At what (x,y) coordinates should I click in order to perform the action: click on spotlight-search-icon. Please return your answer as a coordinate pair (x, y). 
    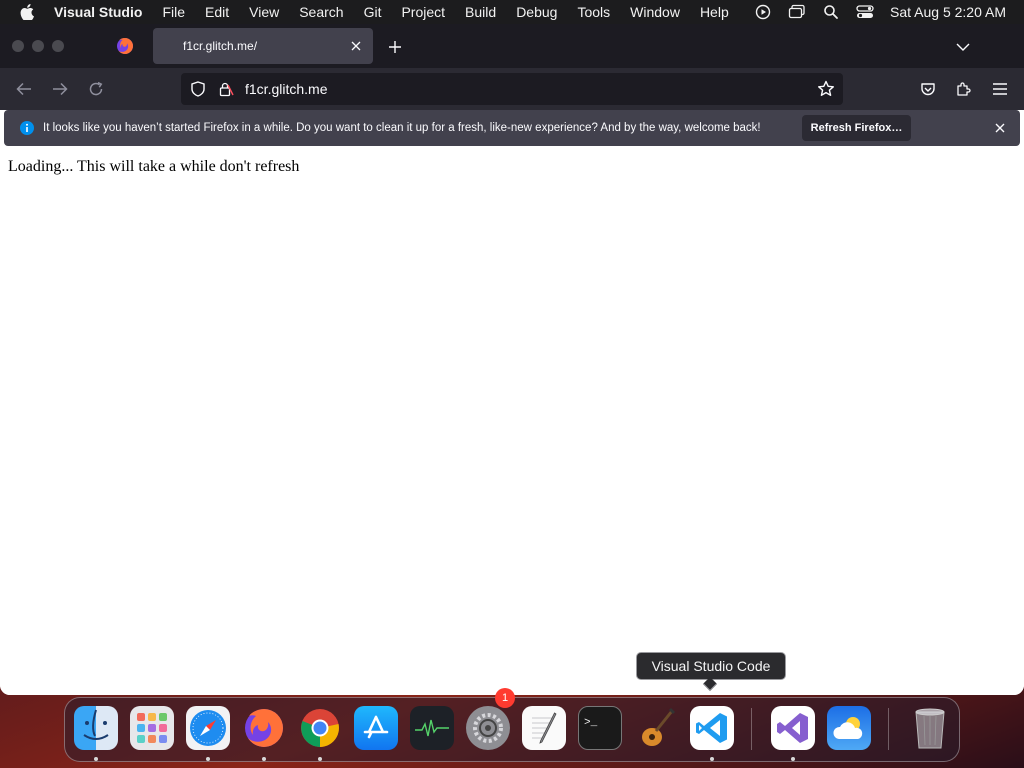
    Looking at the image, I should click on (831, 12).